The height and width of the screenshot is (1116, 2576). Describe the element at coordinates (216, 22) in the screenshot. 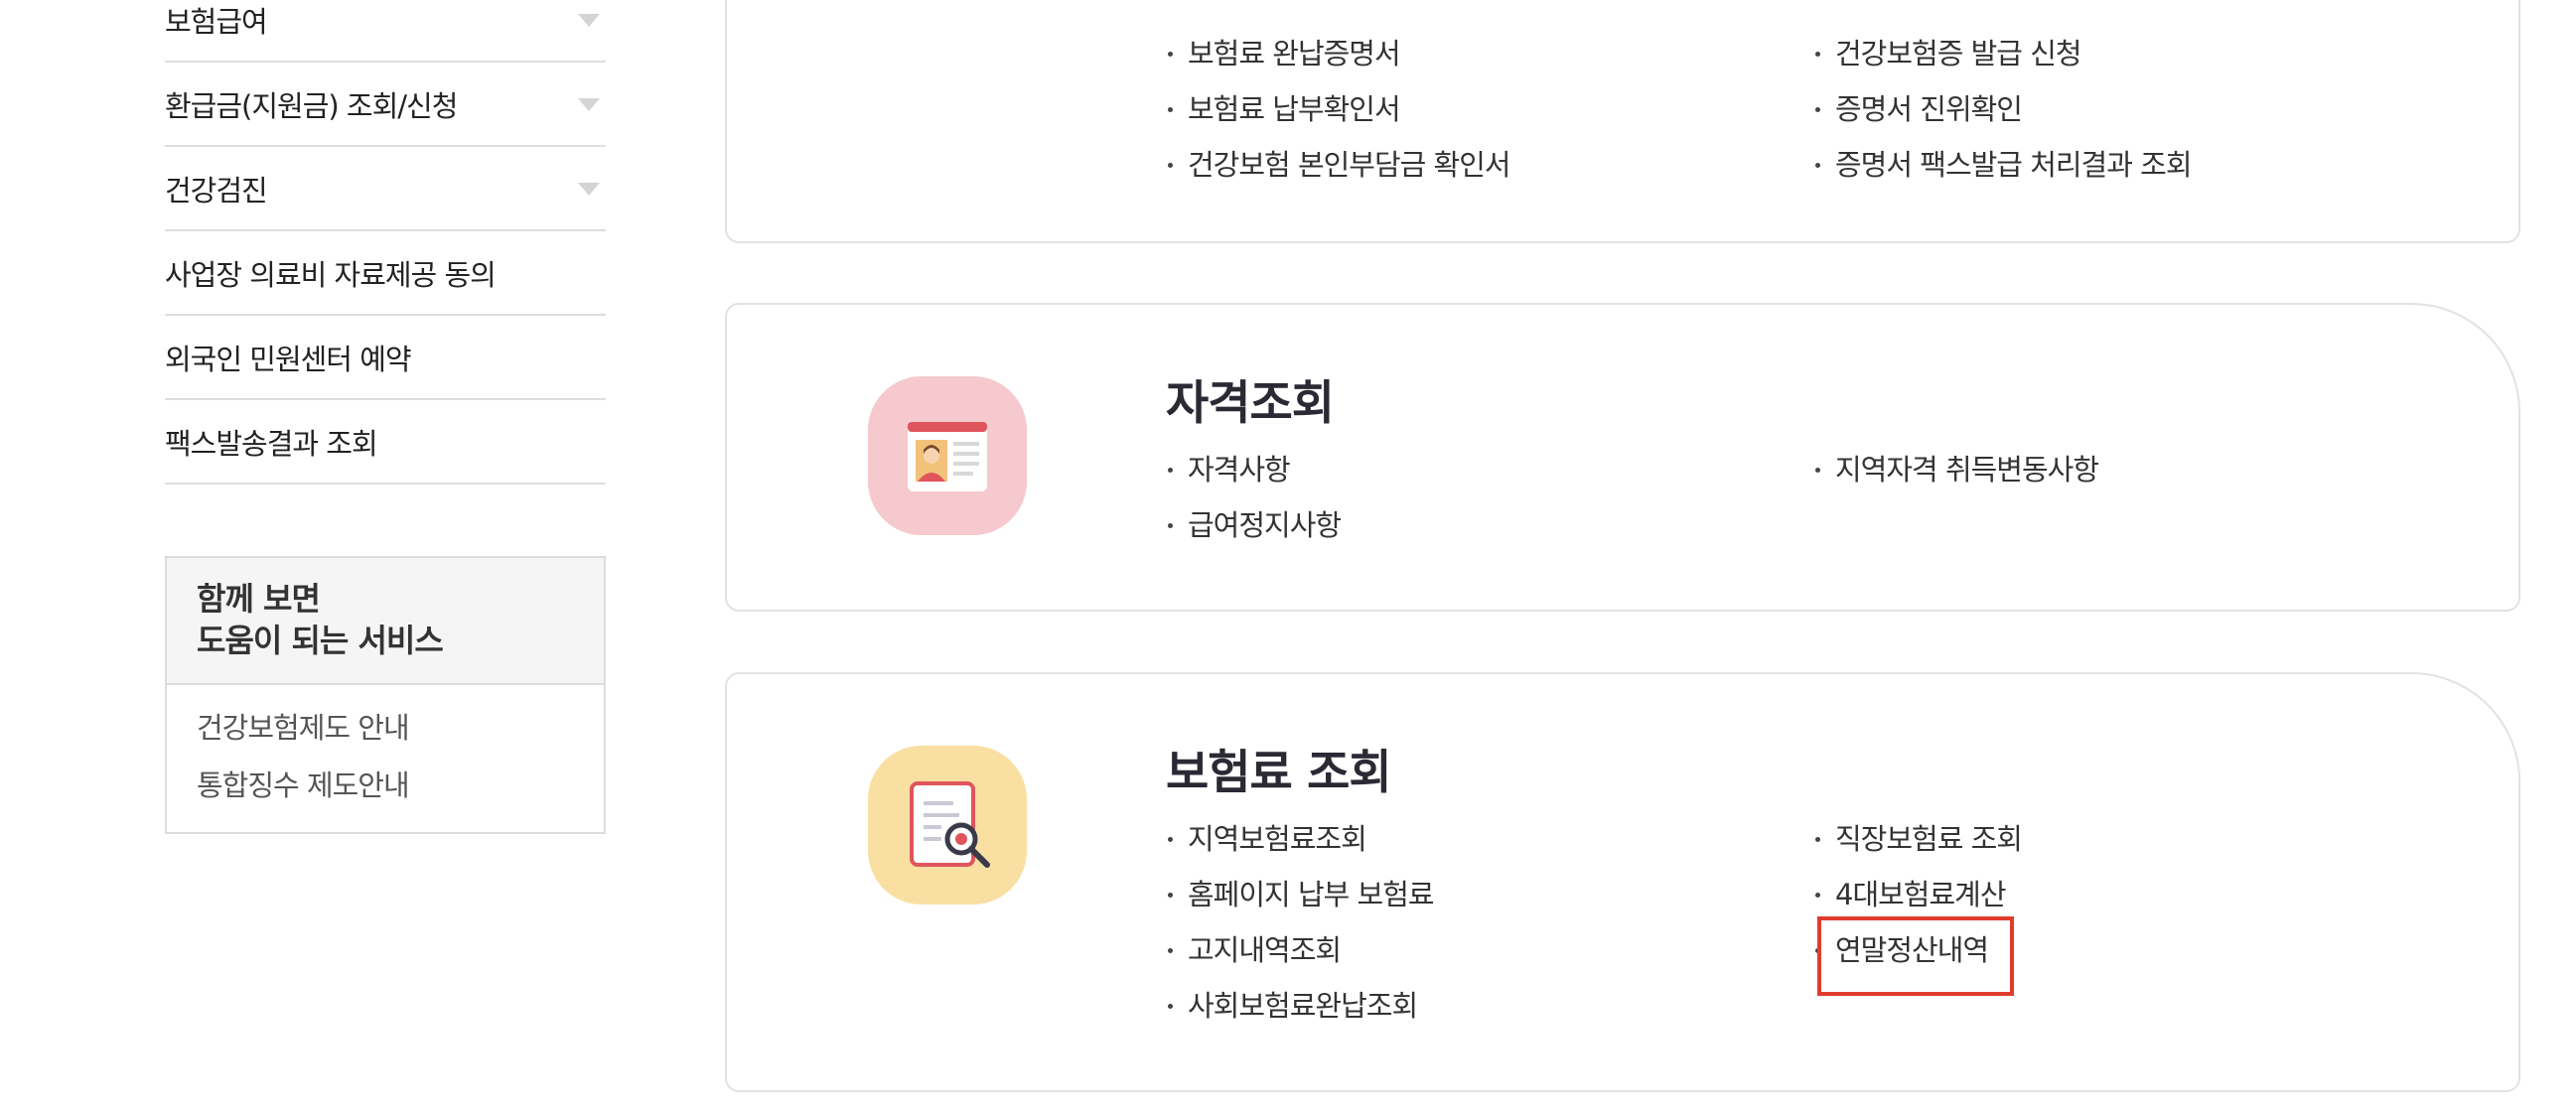

I see `sidebar-item-label: 보험급여` at that location.